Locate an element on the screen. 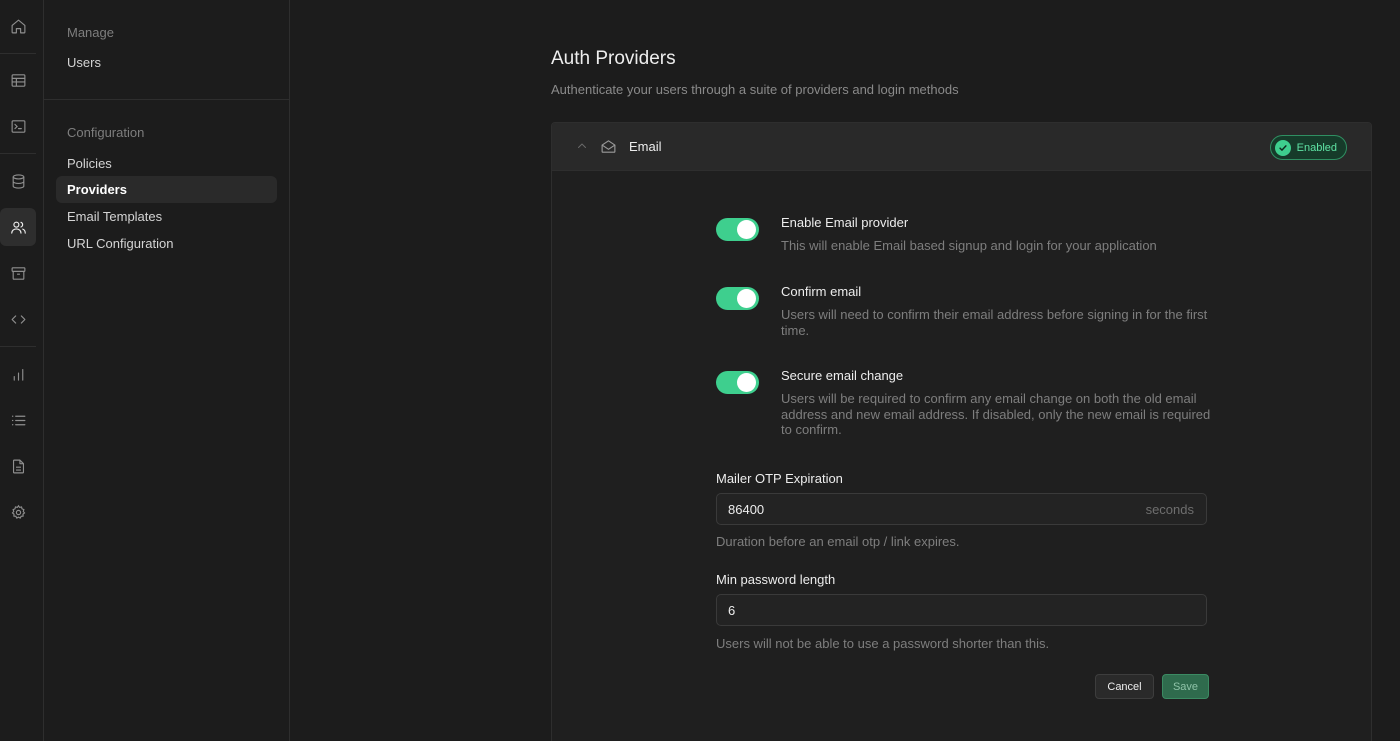 The height and width of the screenshot is (741, 1400). enable-email-provider-toggle is located at coordinates (737, 229).